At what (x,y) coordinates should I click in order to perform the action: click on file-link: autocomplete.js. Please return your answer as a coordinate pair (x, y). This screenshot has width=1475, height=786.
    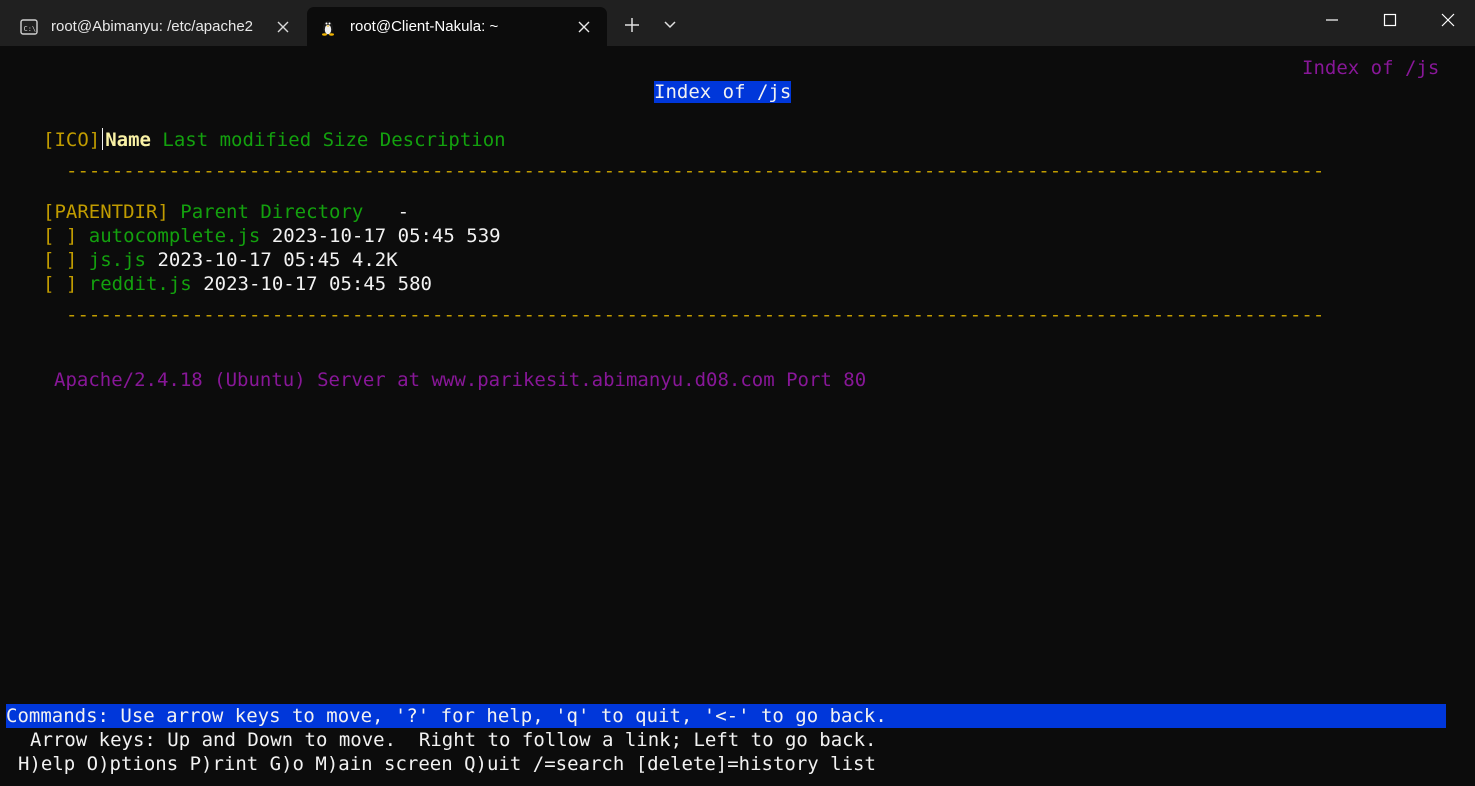
    Looking at the image, I should click on (175, 236).